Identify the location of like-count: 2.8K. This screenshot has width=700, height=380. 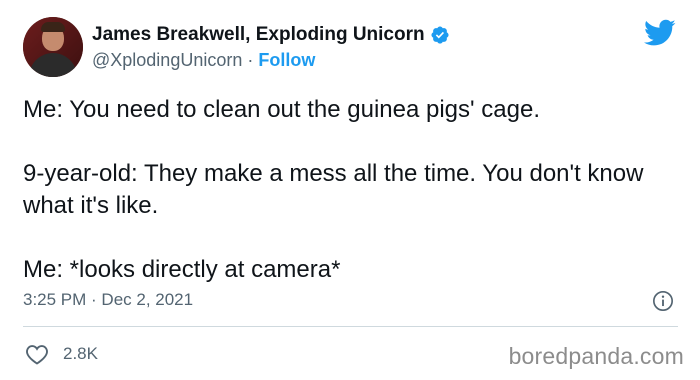
(80, 353).